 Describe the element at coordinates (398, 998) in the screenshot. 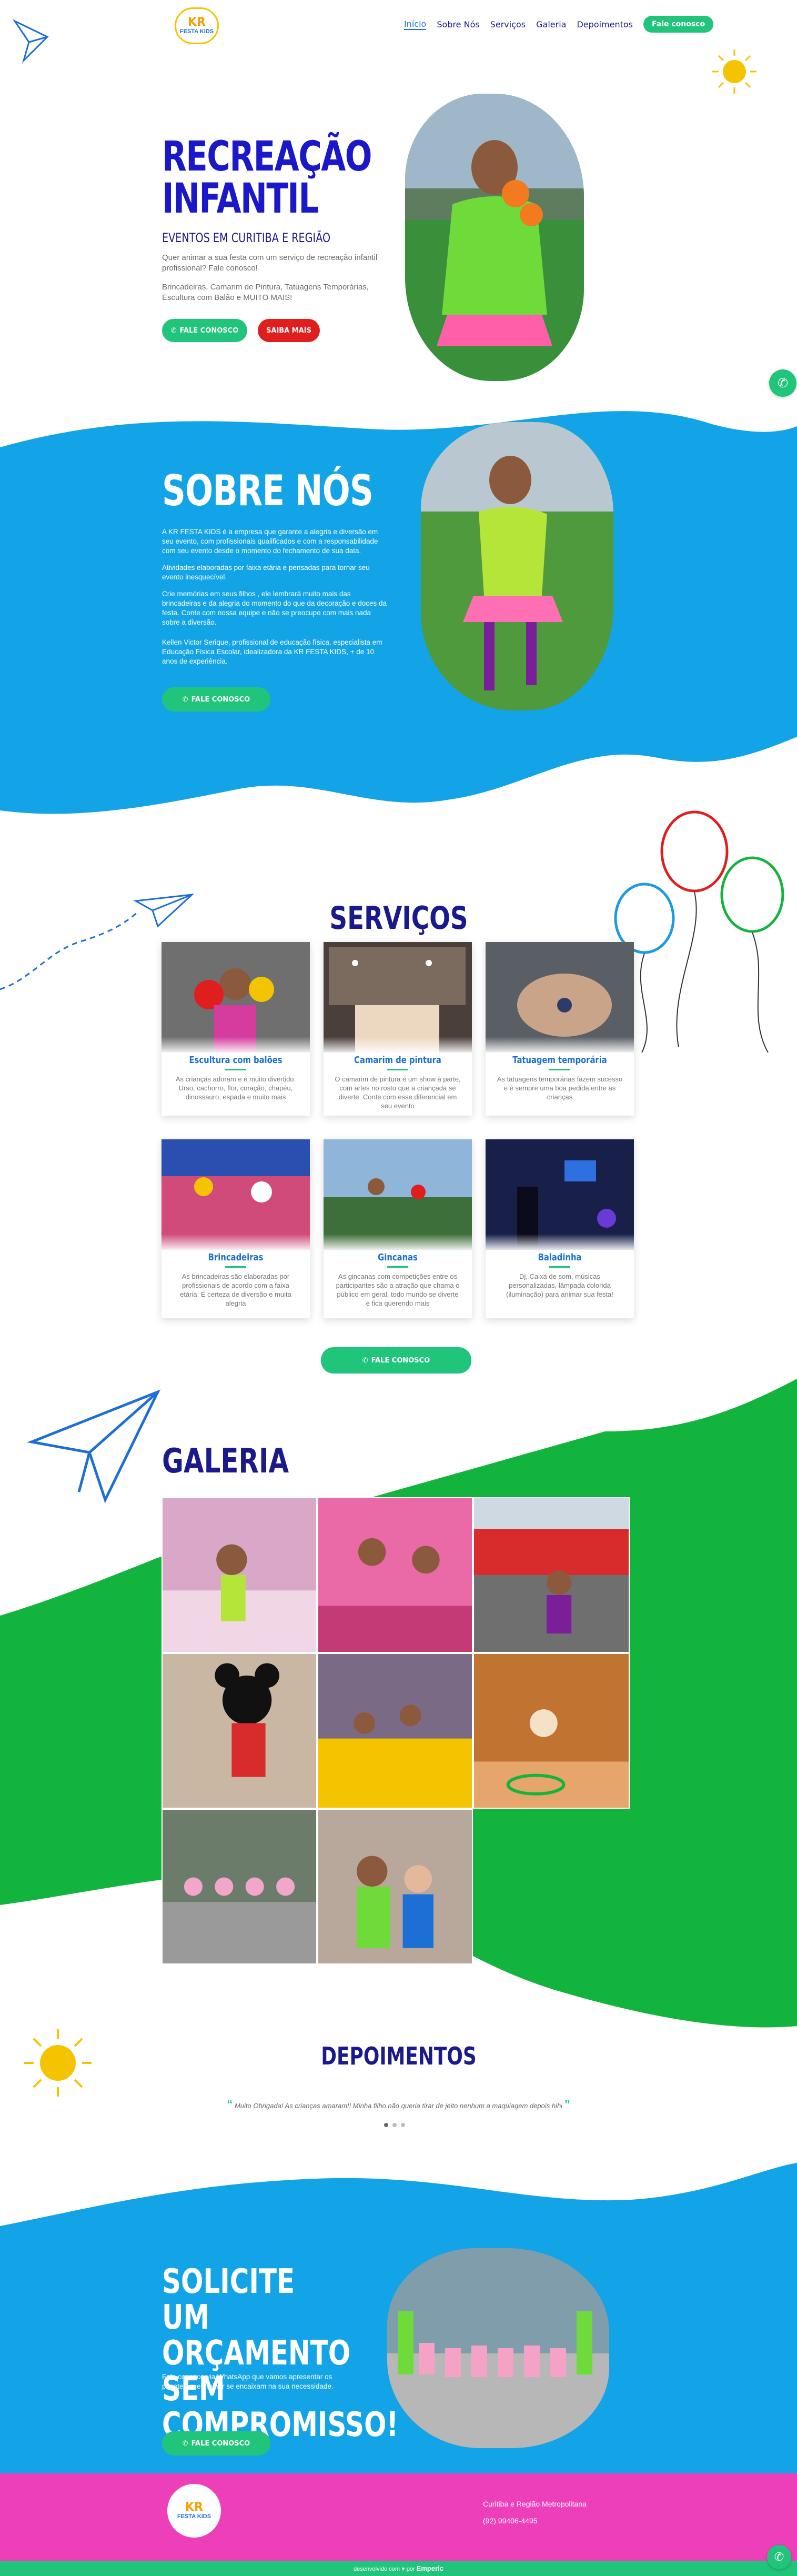

I see `service-image-camarim` at that location.